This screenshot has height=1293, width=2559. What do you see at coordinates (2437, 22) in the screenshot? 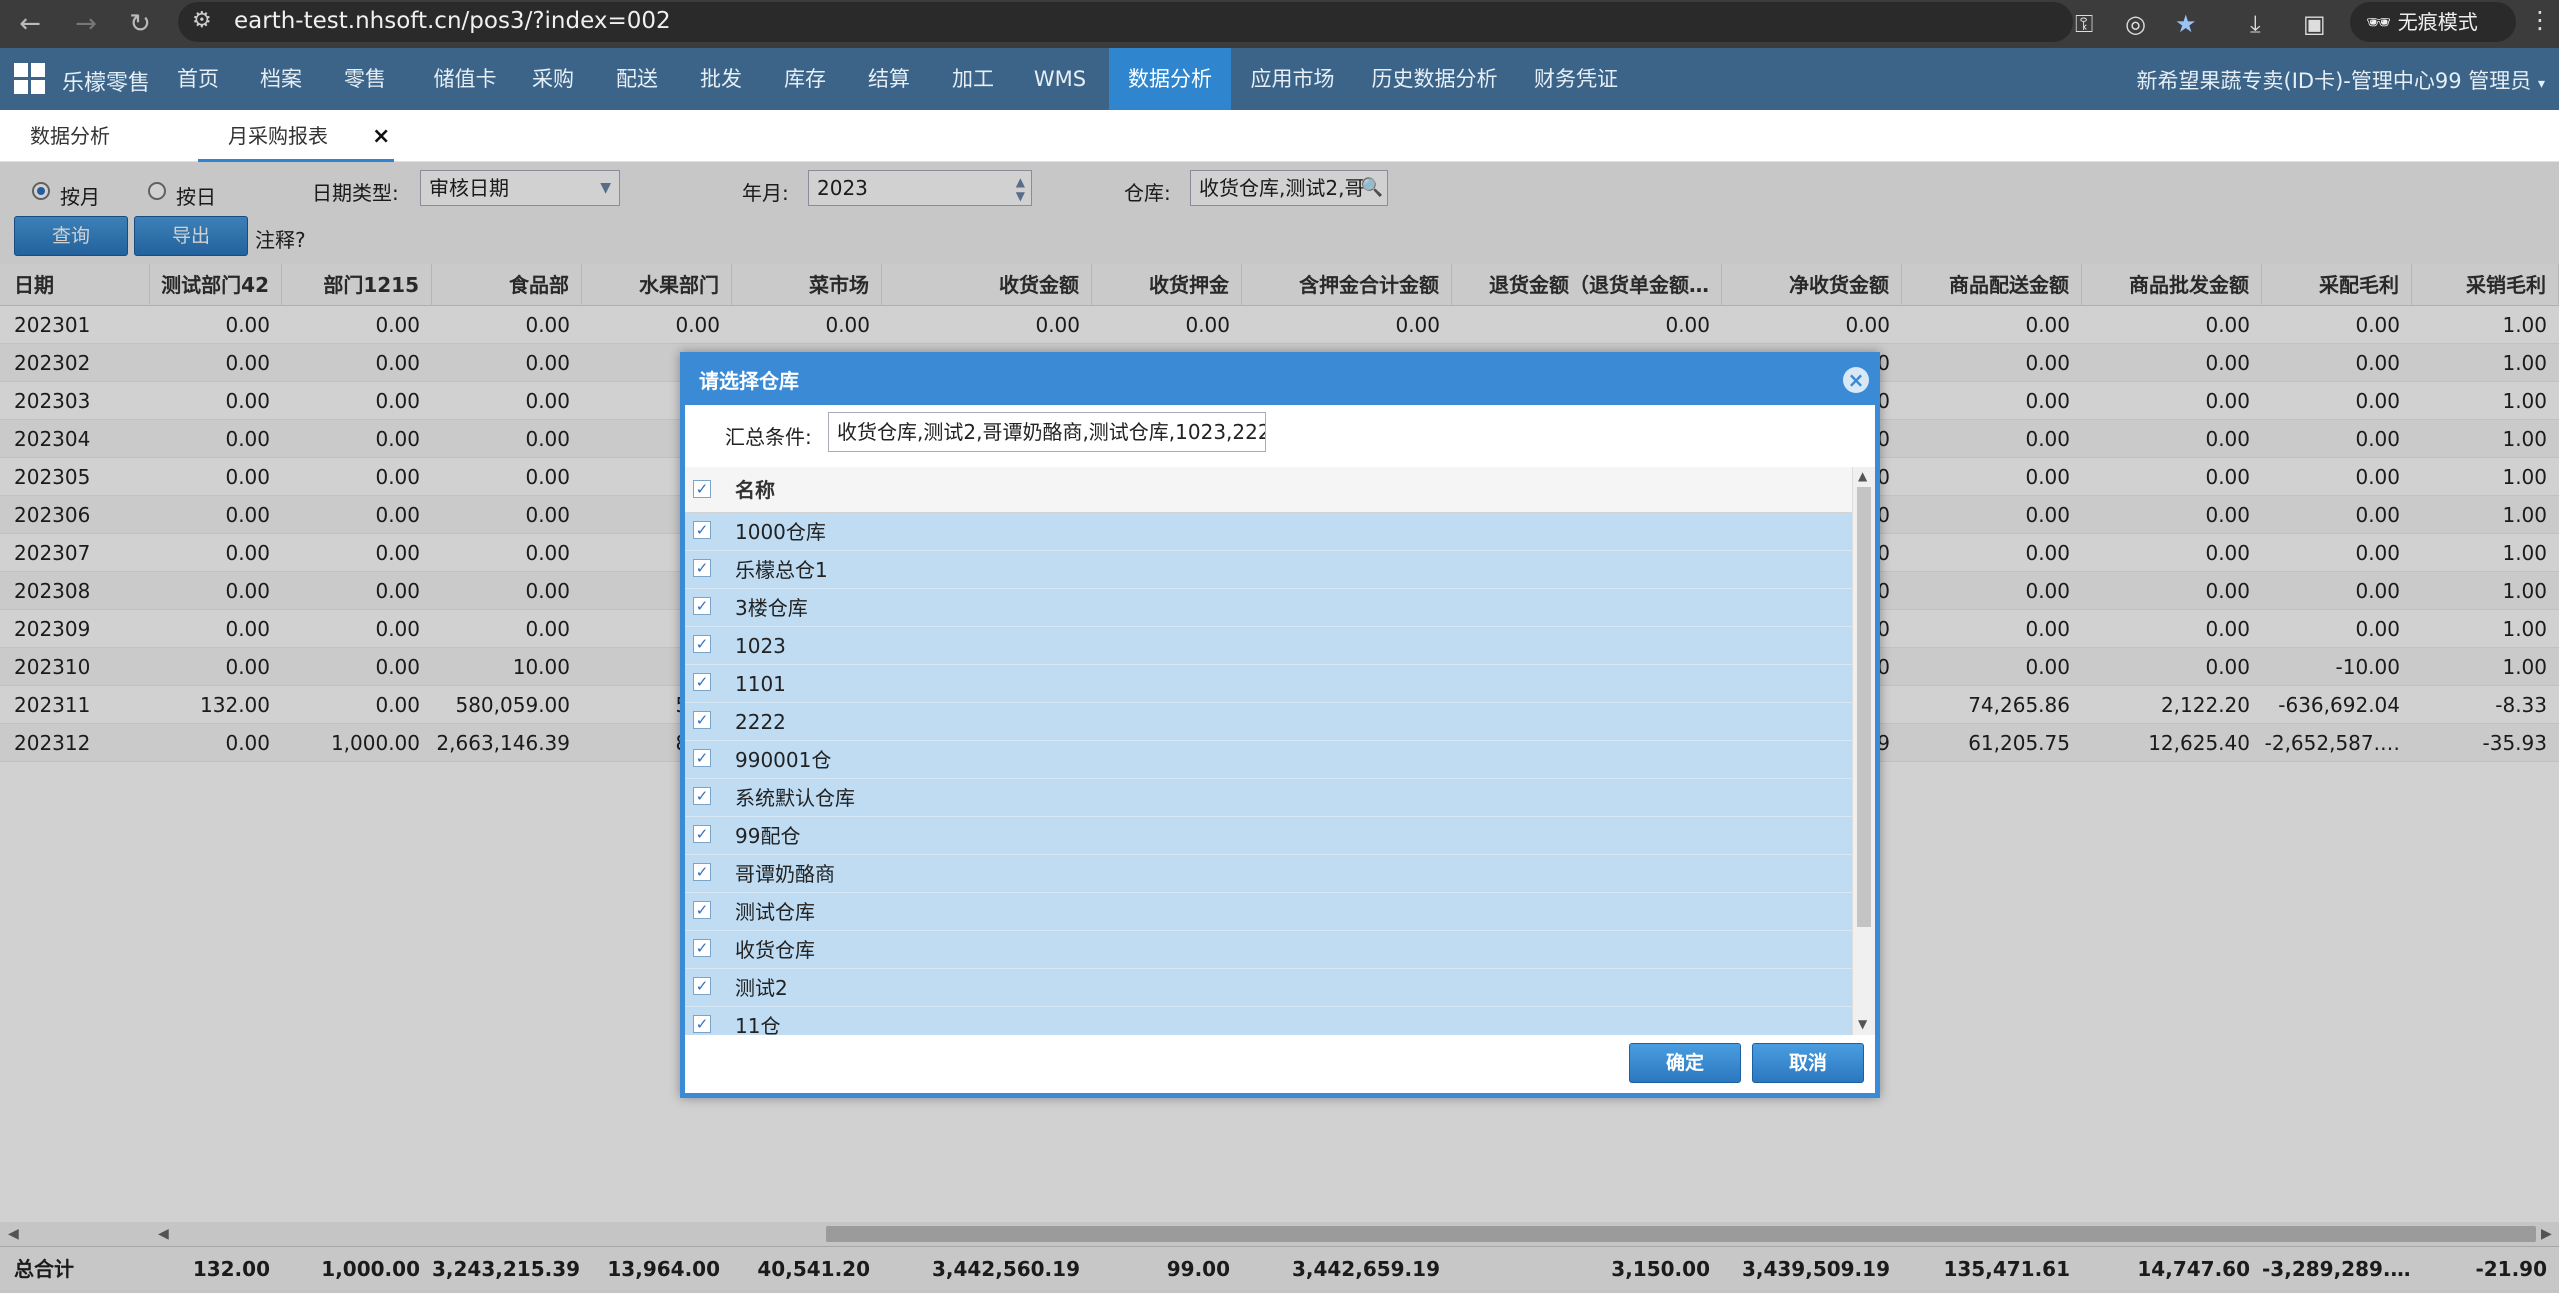
I see `incognito-label: 无痕模式` at bounding box center [2437, 22].